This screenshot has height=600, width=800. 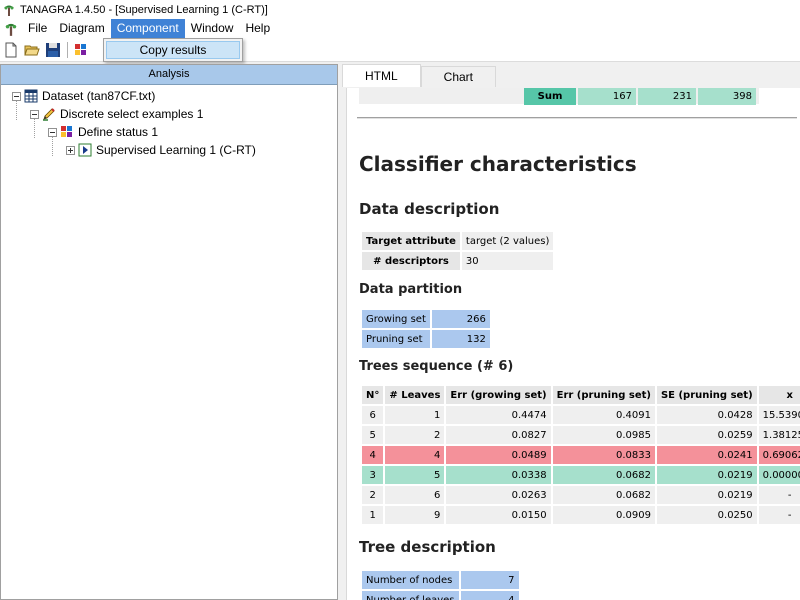 I want to click on menu-bar: File Diagram Component Window Help, so click(x=400, y=28).